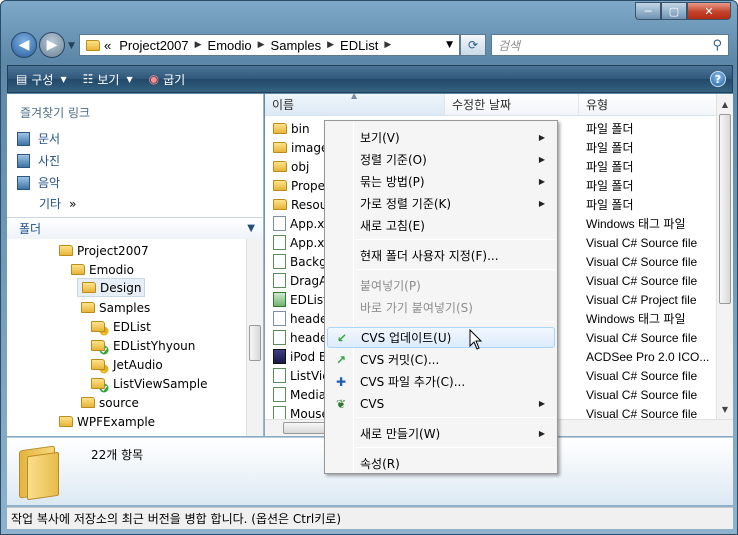 This screenshot has width=738, height=535. What do you see at coordinates (296, 45) in the screenshot?
I see `breadcrumb-samples: Samples` at bounding box center [296, 45].